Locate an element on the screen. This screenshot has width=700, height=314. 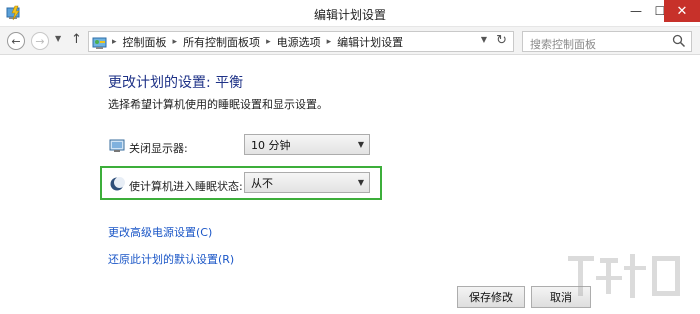
up-button: ↑ is located at coordinates (76, 39).